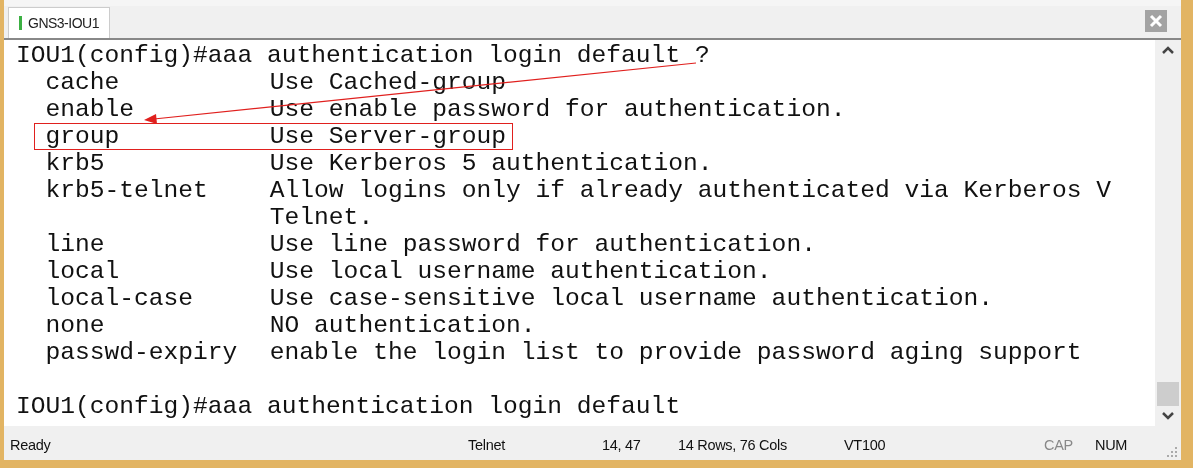 The width and height of the screenshot is (1193, 468). What do you see at coordinates (90, 109) in the screenshot?
I see `option-keyword: enable` at bounding box center [90, 109].